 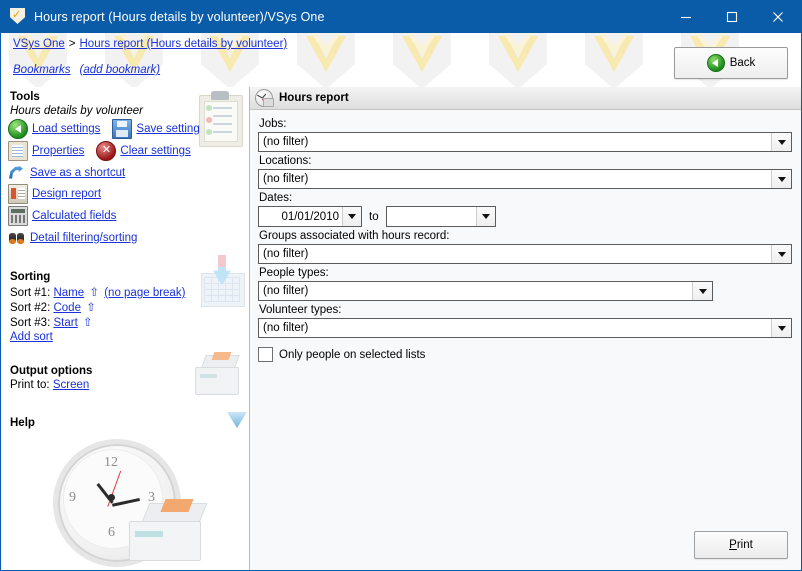 I want to click on groups-dropdown: (no filter), so click(x=525, y=254).